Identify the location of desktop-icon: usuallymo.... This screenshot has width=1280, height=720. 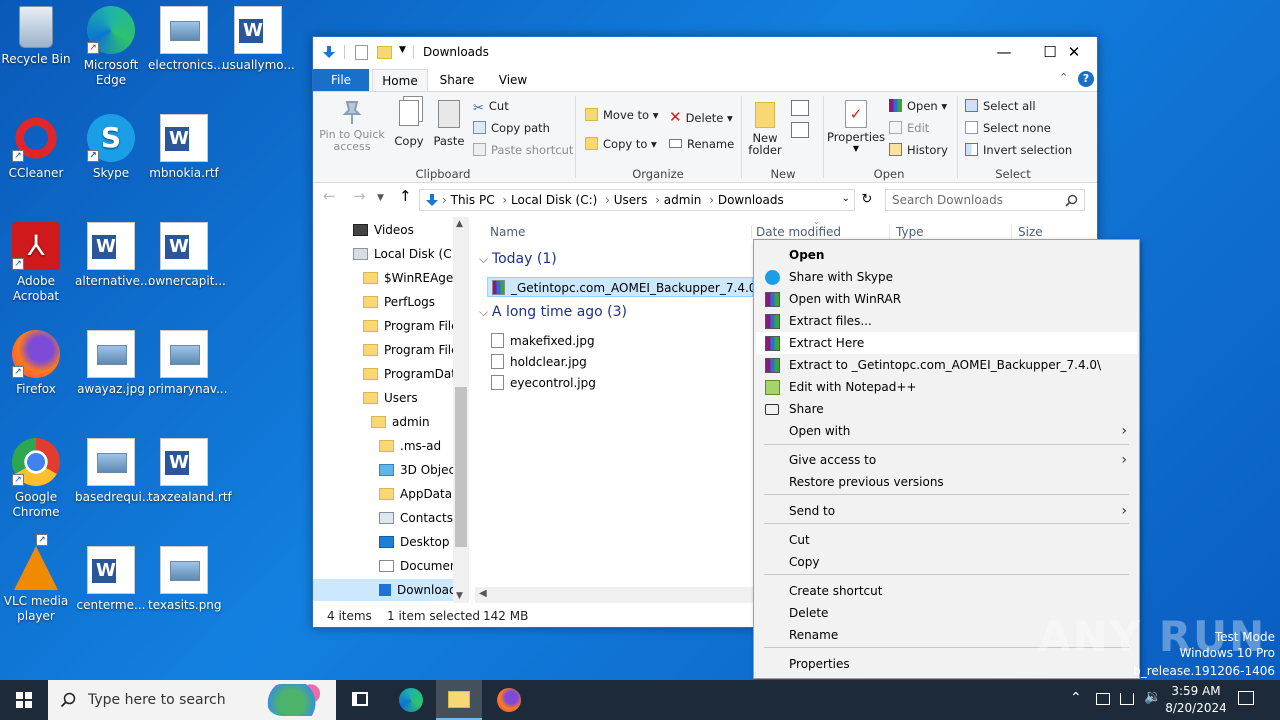
(258, 39).